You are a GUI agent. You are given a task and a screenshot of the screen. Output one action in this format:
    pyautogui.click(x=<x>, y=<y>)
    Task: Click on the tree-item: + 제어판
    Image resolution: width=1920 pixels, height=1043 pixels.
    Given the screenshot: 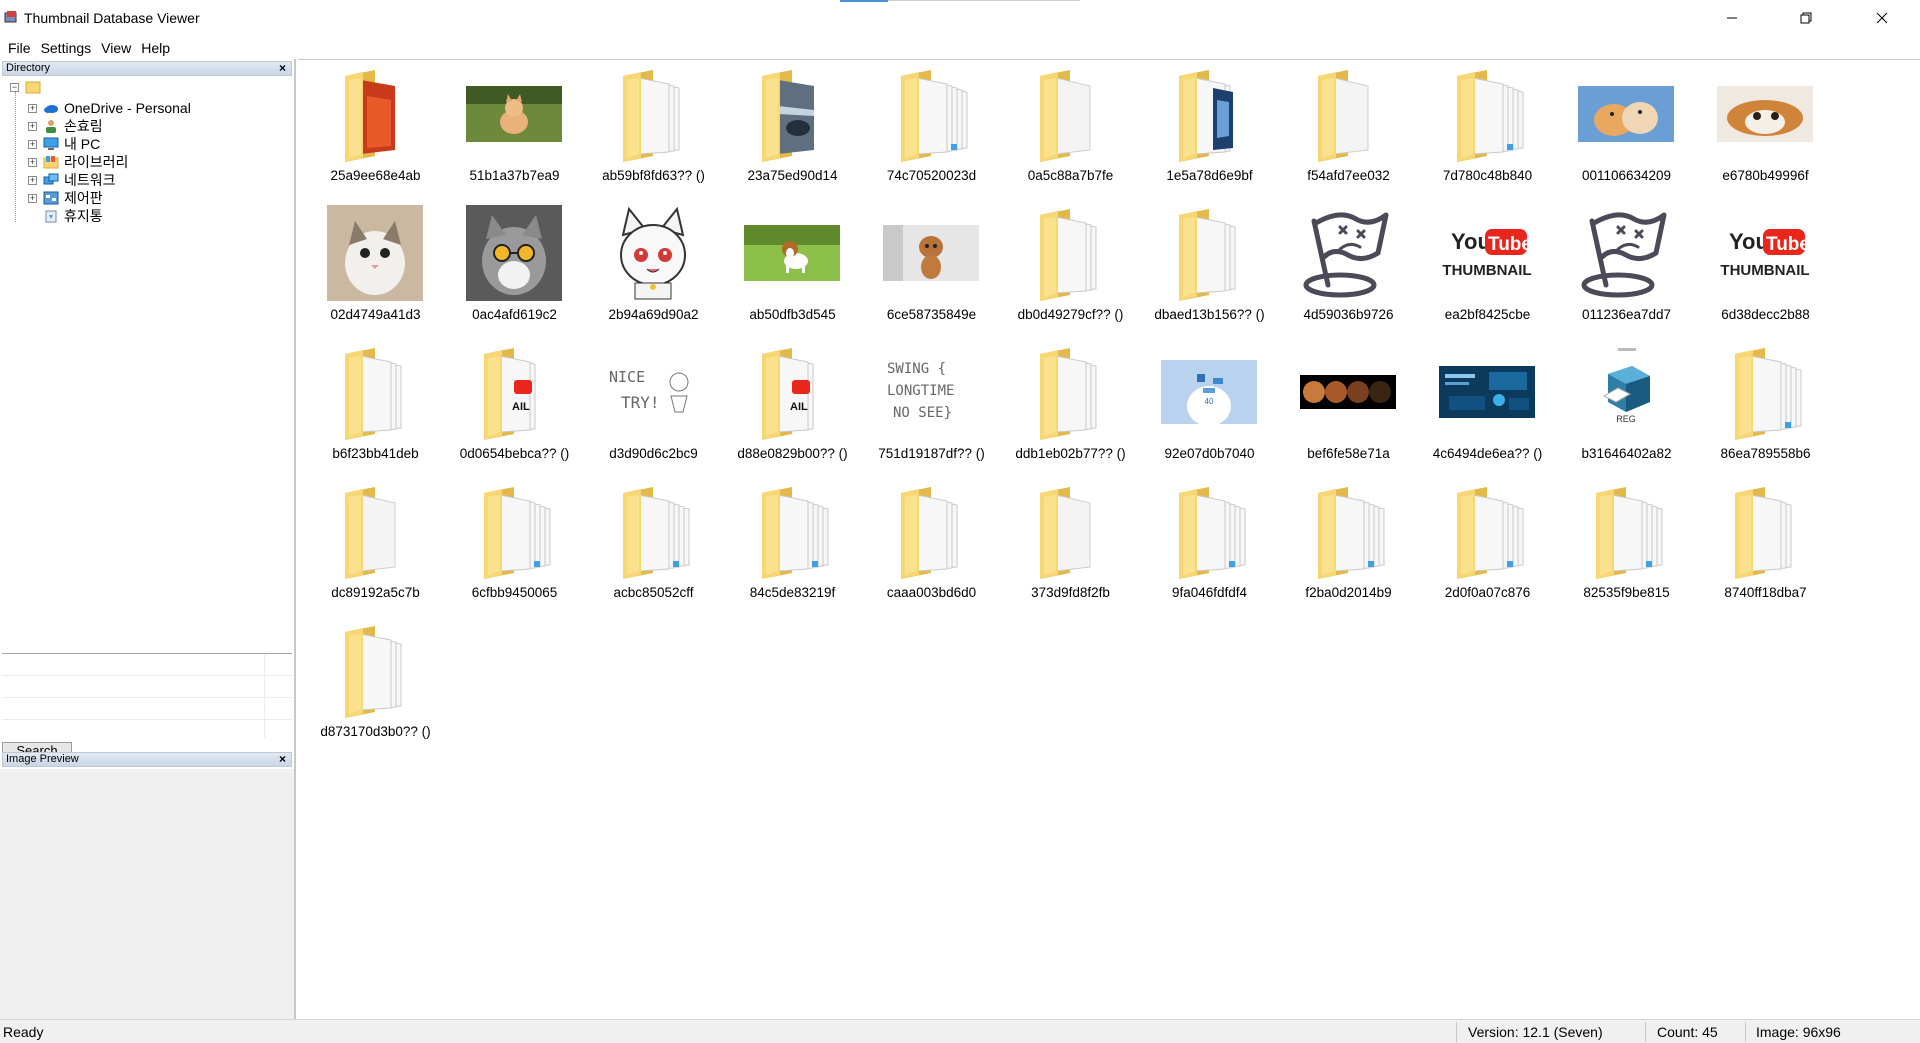 What is the action you would take?
    pyautogui.click(x=65, y=198)
    